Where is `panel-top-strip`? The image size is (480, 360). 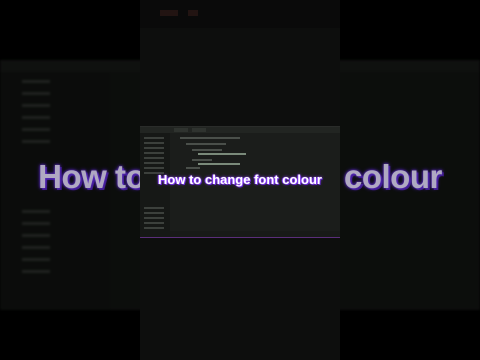 panel-top-strip is located at coordinates (240, 14).